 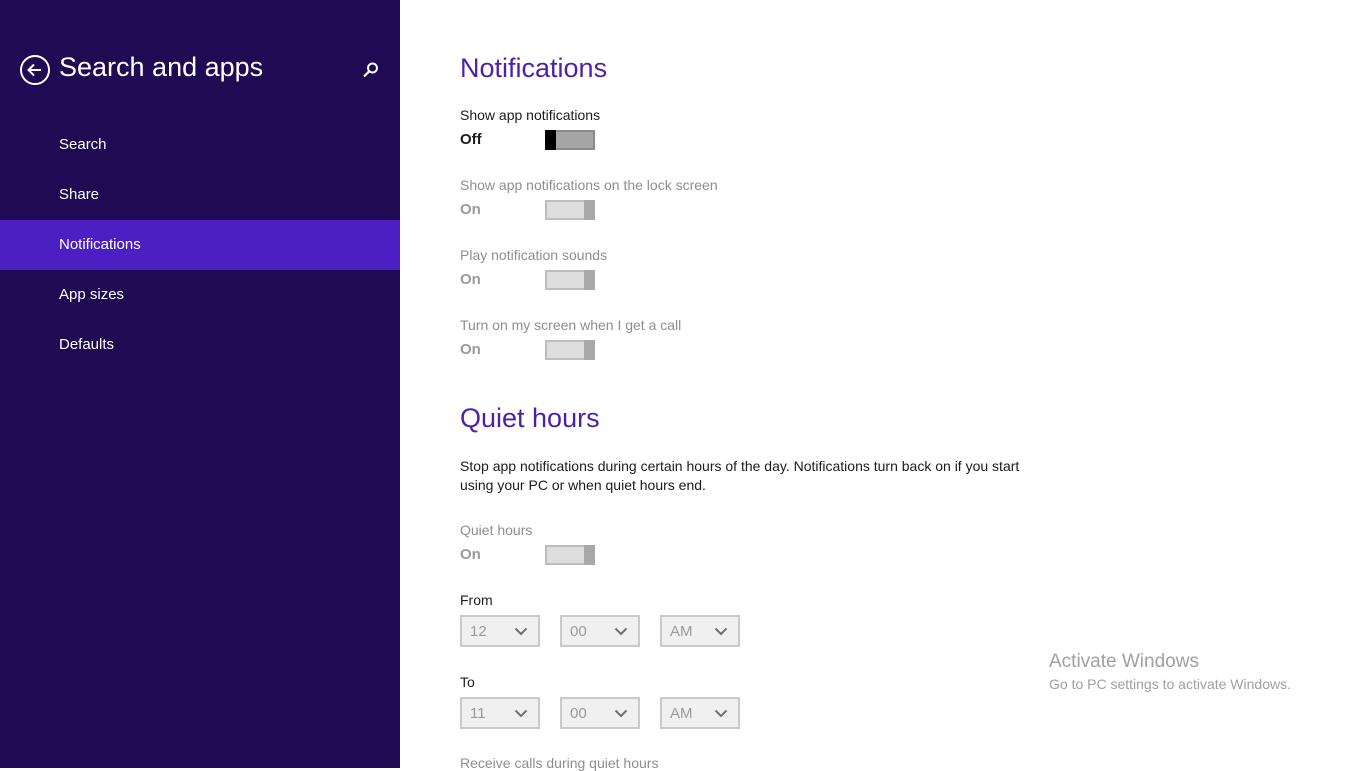 I want to click on show-app-notifications-label: Show app notifications, so click(x=530, y=115).